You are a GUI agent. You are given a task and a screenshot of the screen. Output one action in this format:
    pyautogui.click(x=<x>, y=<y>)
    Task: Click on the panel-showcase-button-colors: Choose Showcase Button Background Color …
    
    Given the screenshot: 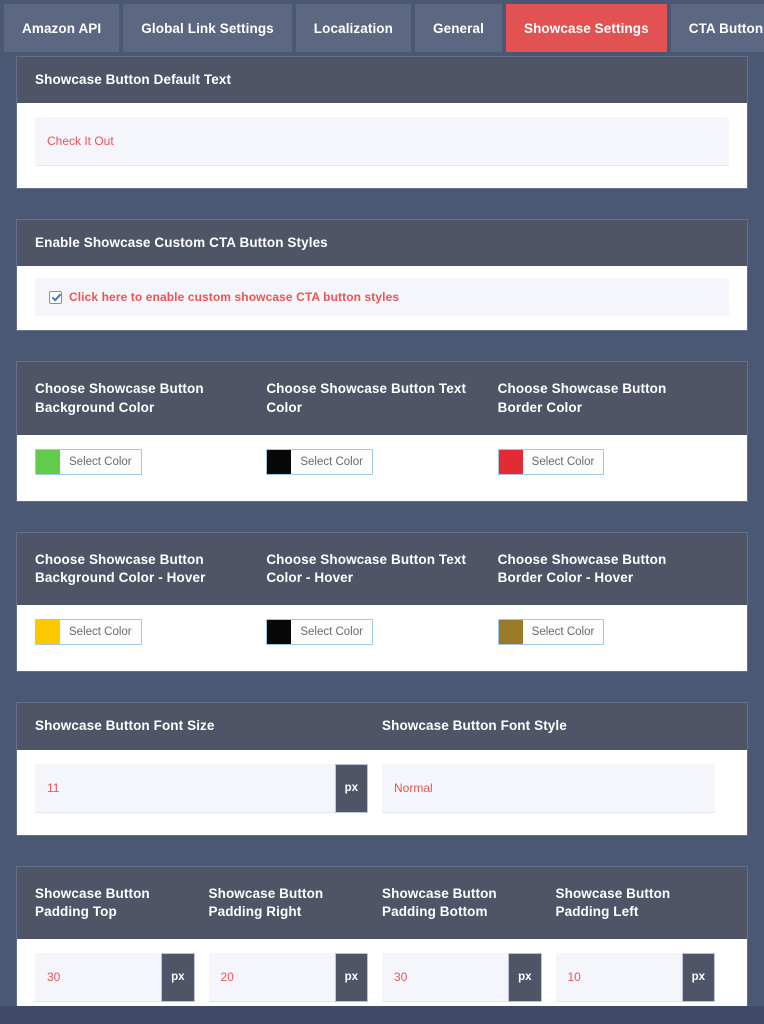 What is the action you would take?
    pyautogui.click(x=382, y=431)
    